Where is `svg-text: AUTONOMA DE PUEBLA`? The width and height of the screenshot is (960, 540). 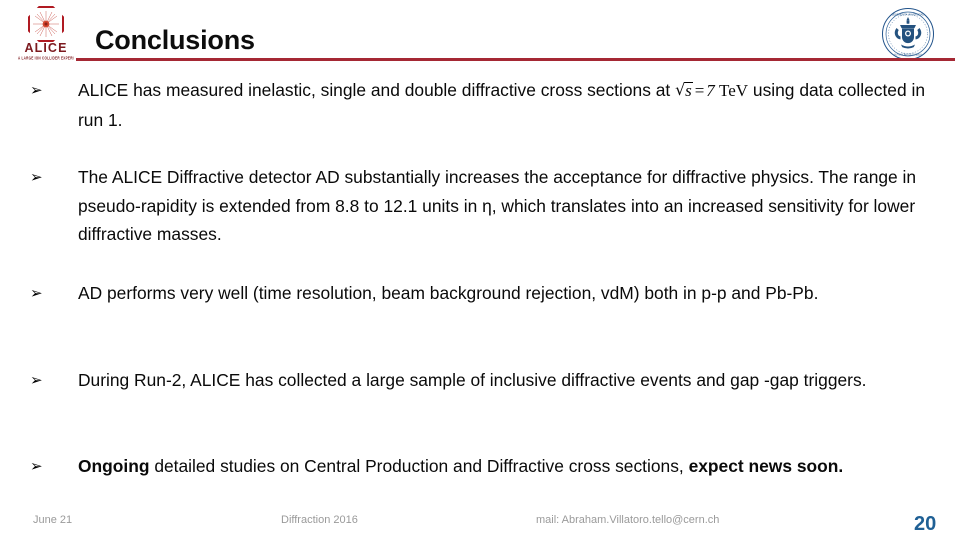
svg-text: AUTONOMA DE PUEBLA is located at coordinates (908, 55).